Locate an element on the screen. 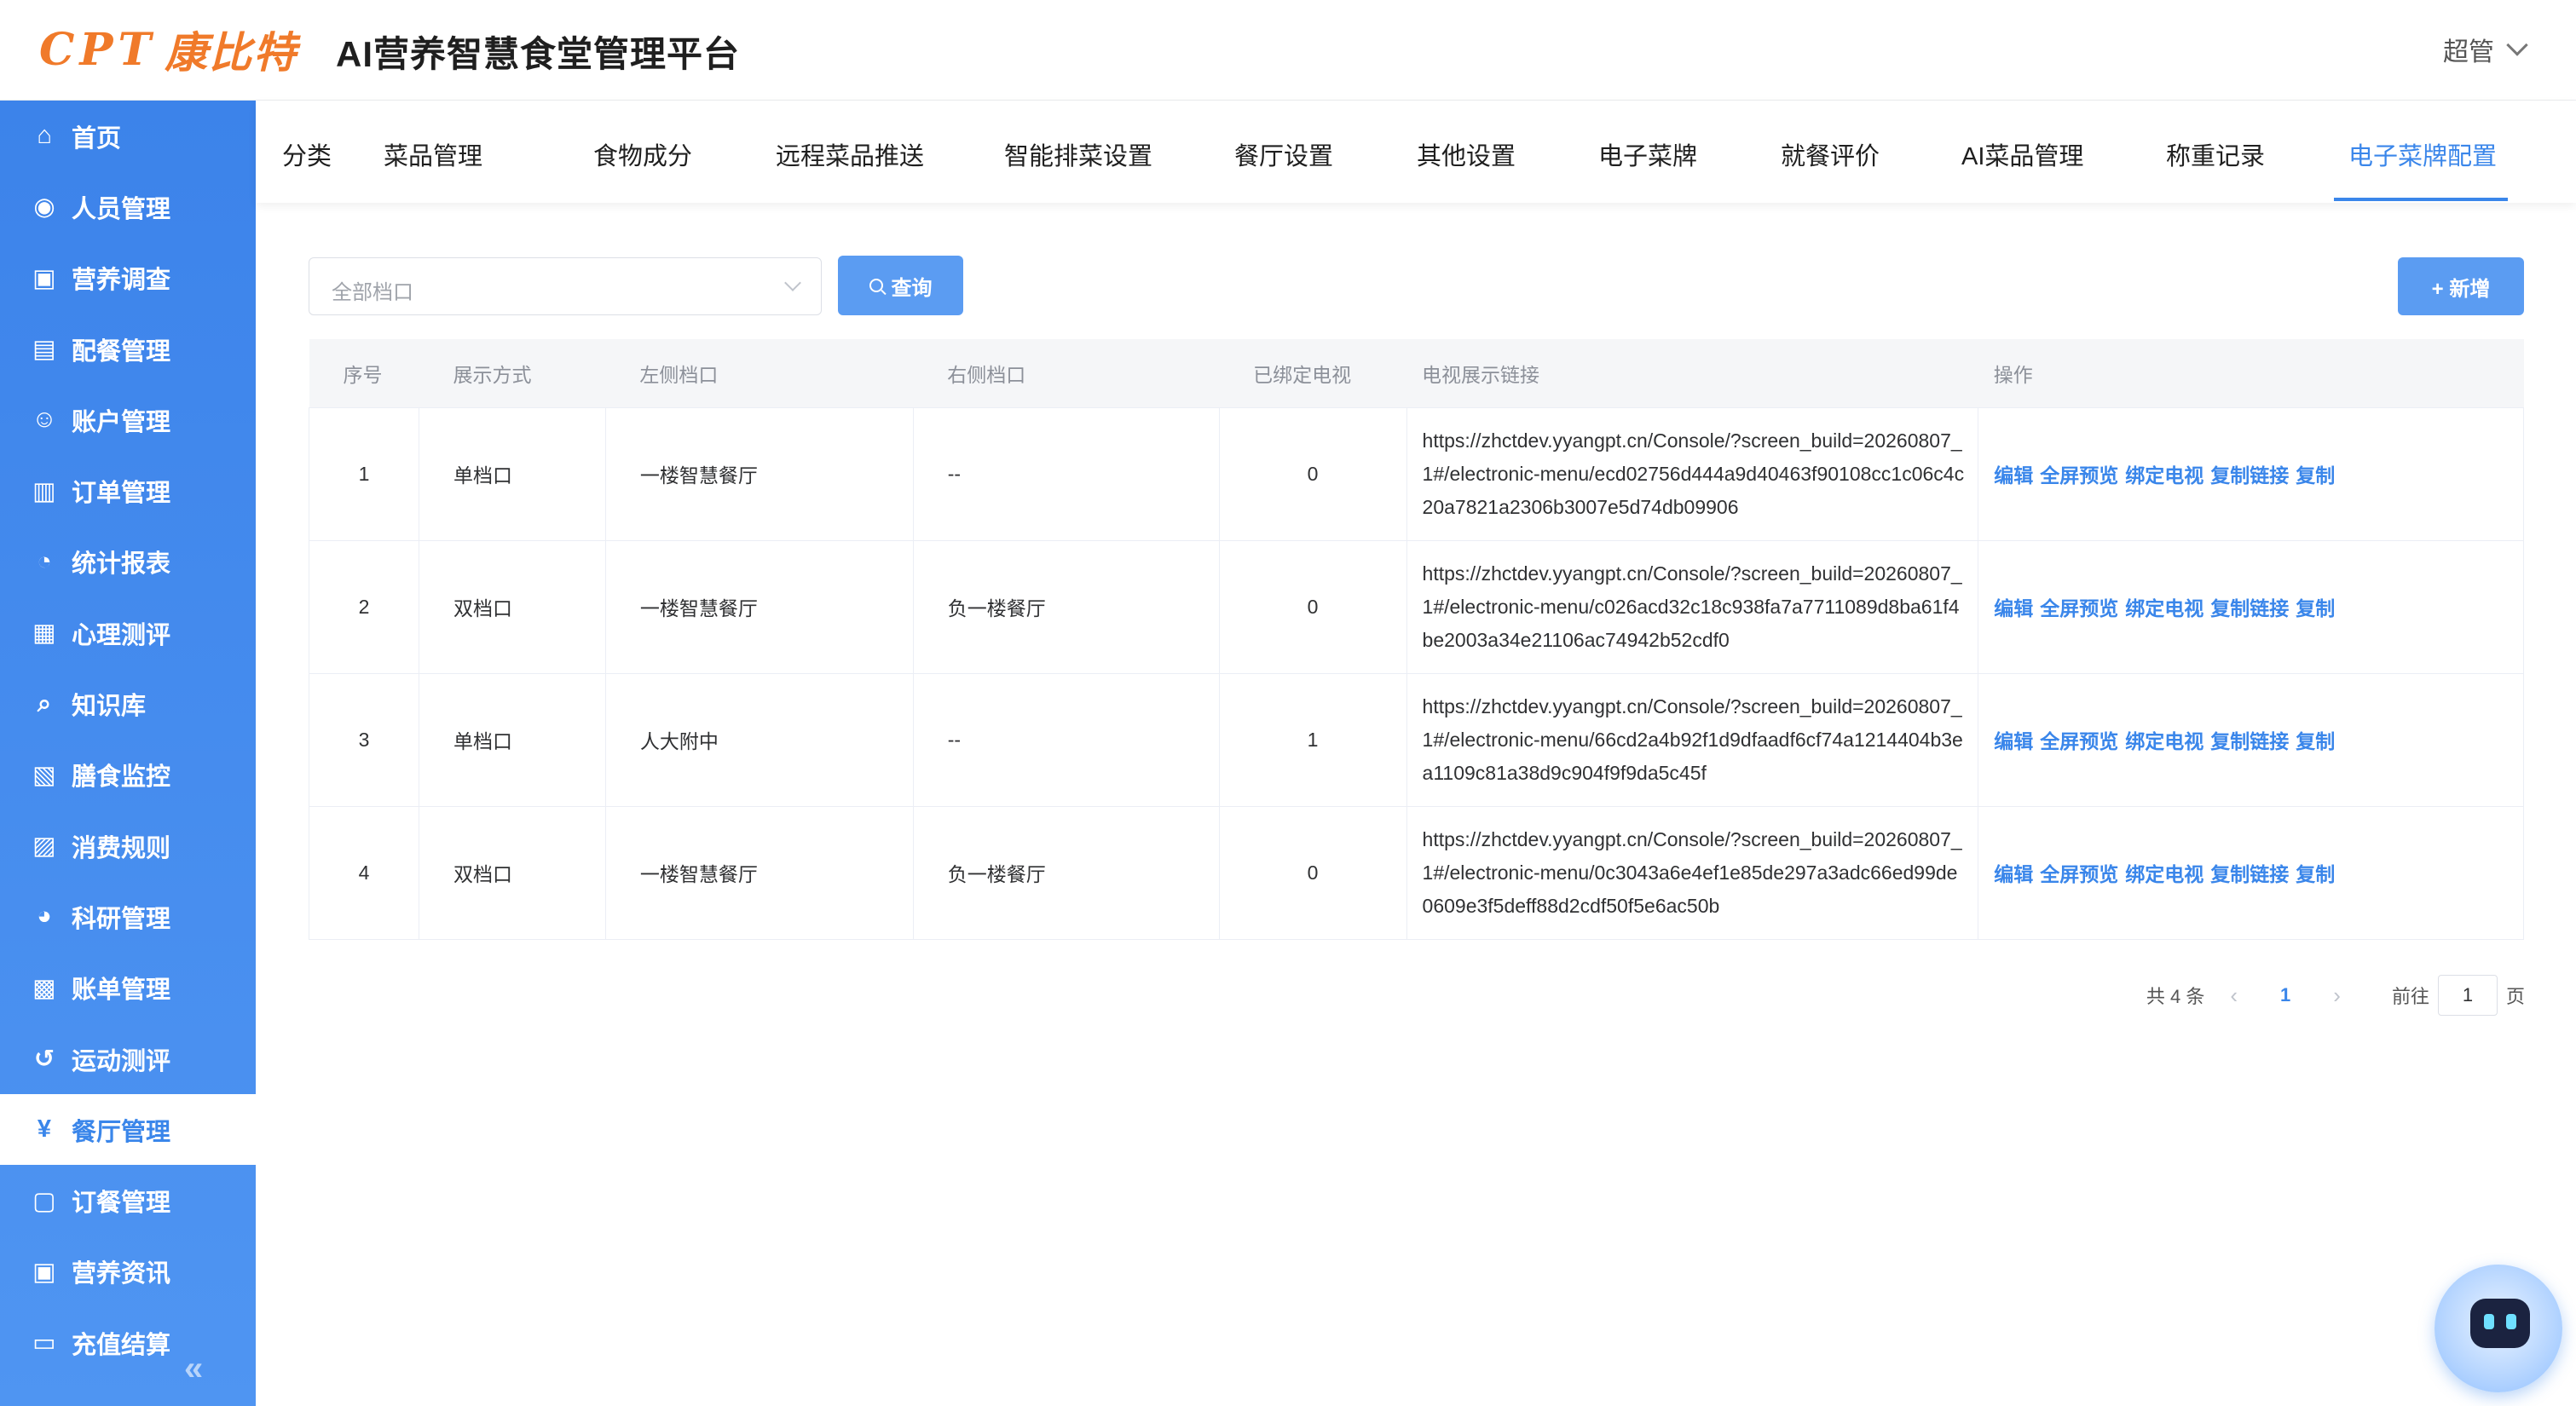 The image size is (2576, 1406). sidebar-item-label: 消费规则 is located at coordinates (121, 848).